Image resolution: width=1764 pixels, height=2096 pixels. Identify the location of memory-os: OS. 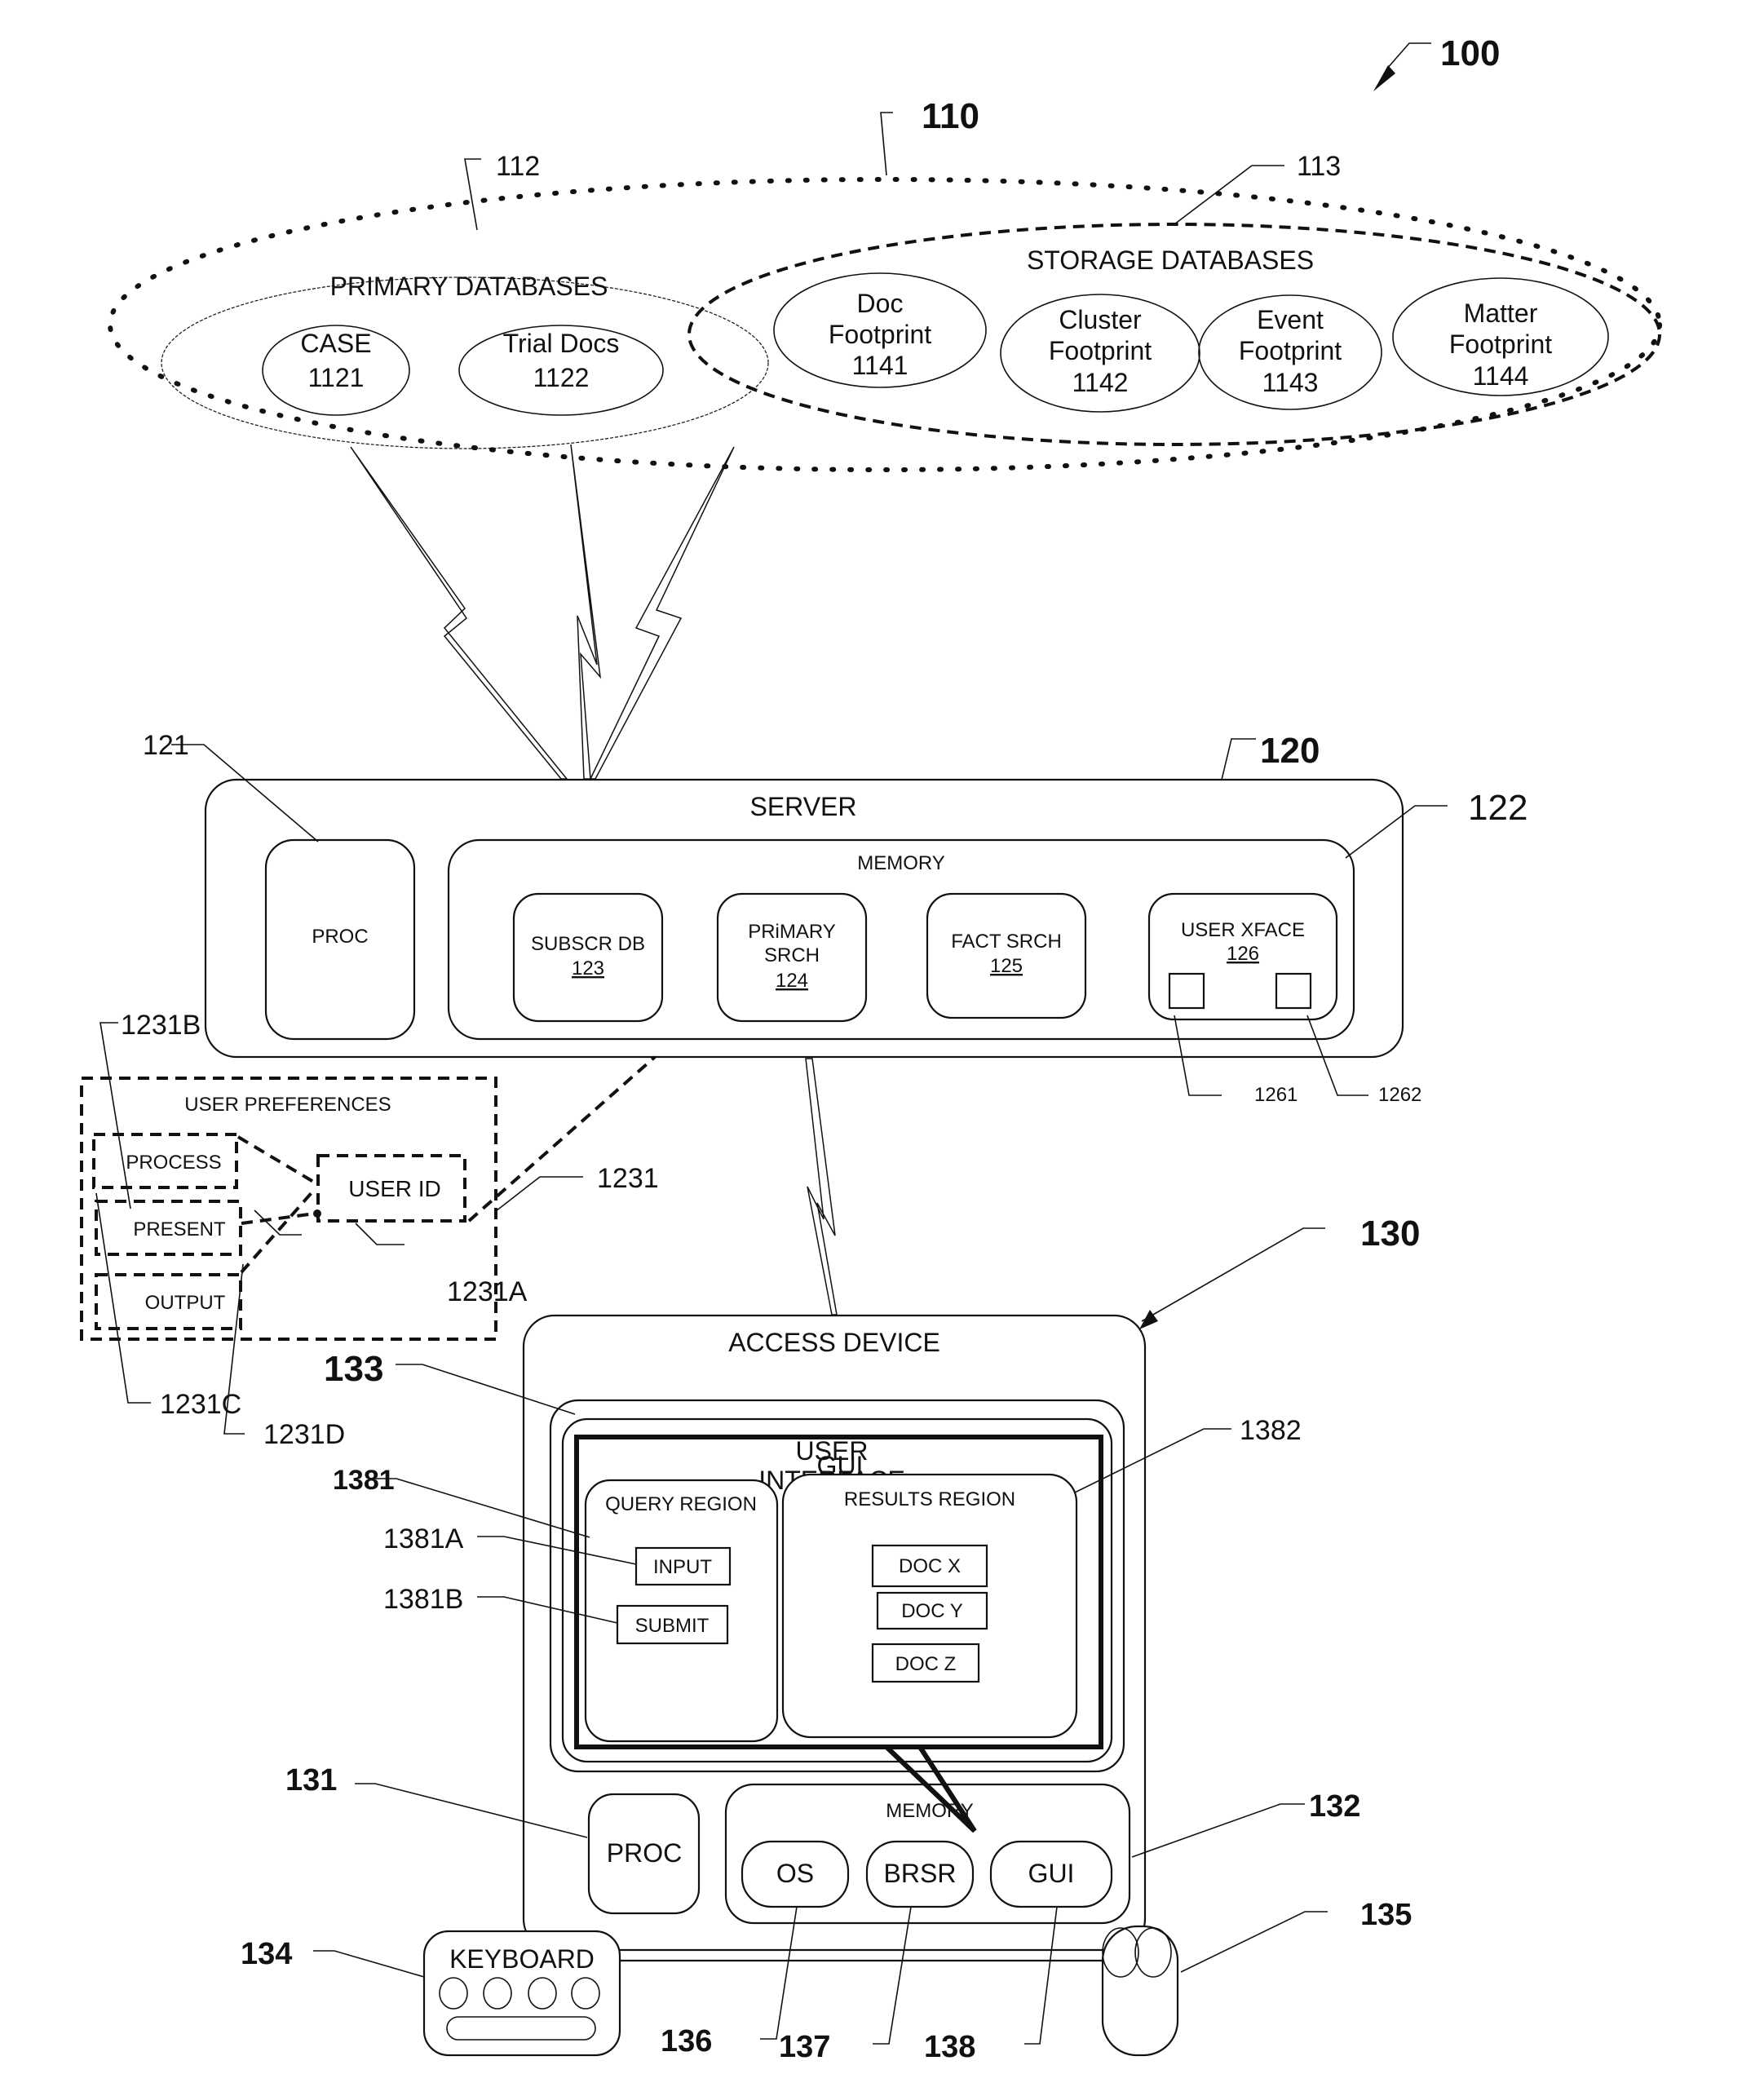
(795, 1874).